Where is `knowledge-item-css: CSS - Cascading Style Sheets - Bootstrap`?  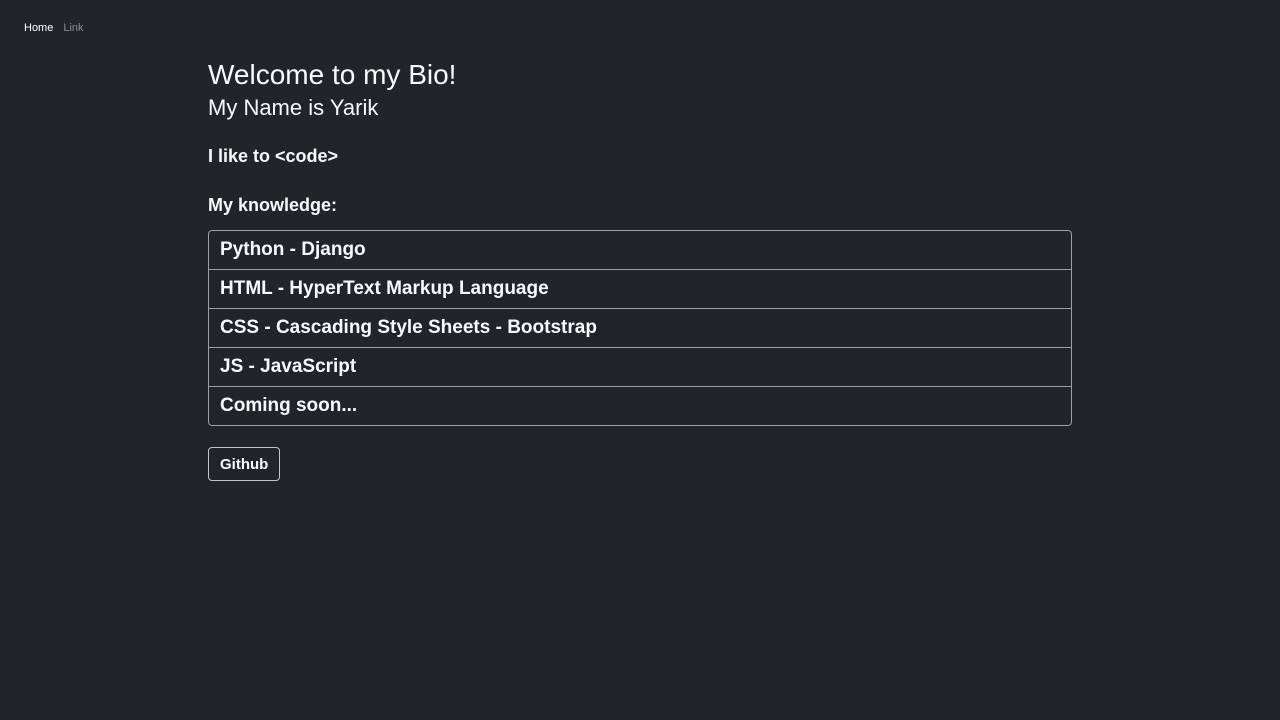
knowledge-item-css: CSS - Cascading Style Sheets - Bootstrap is located at coordinates (640, 328).